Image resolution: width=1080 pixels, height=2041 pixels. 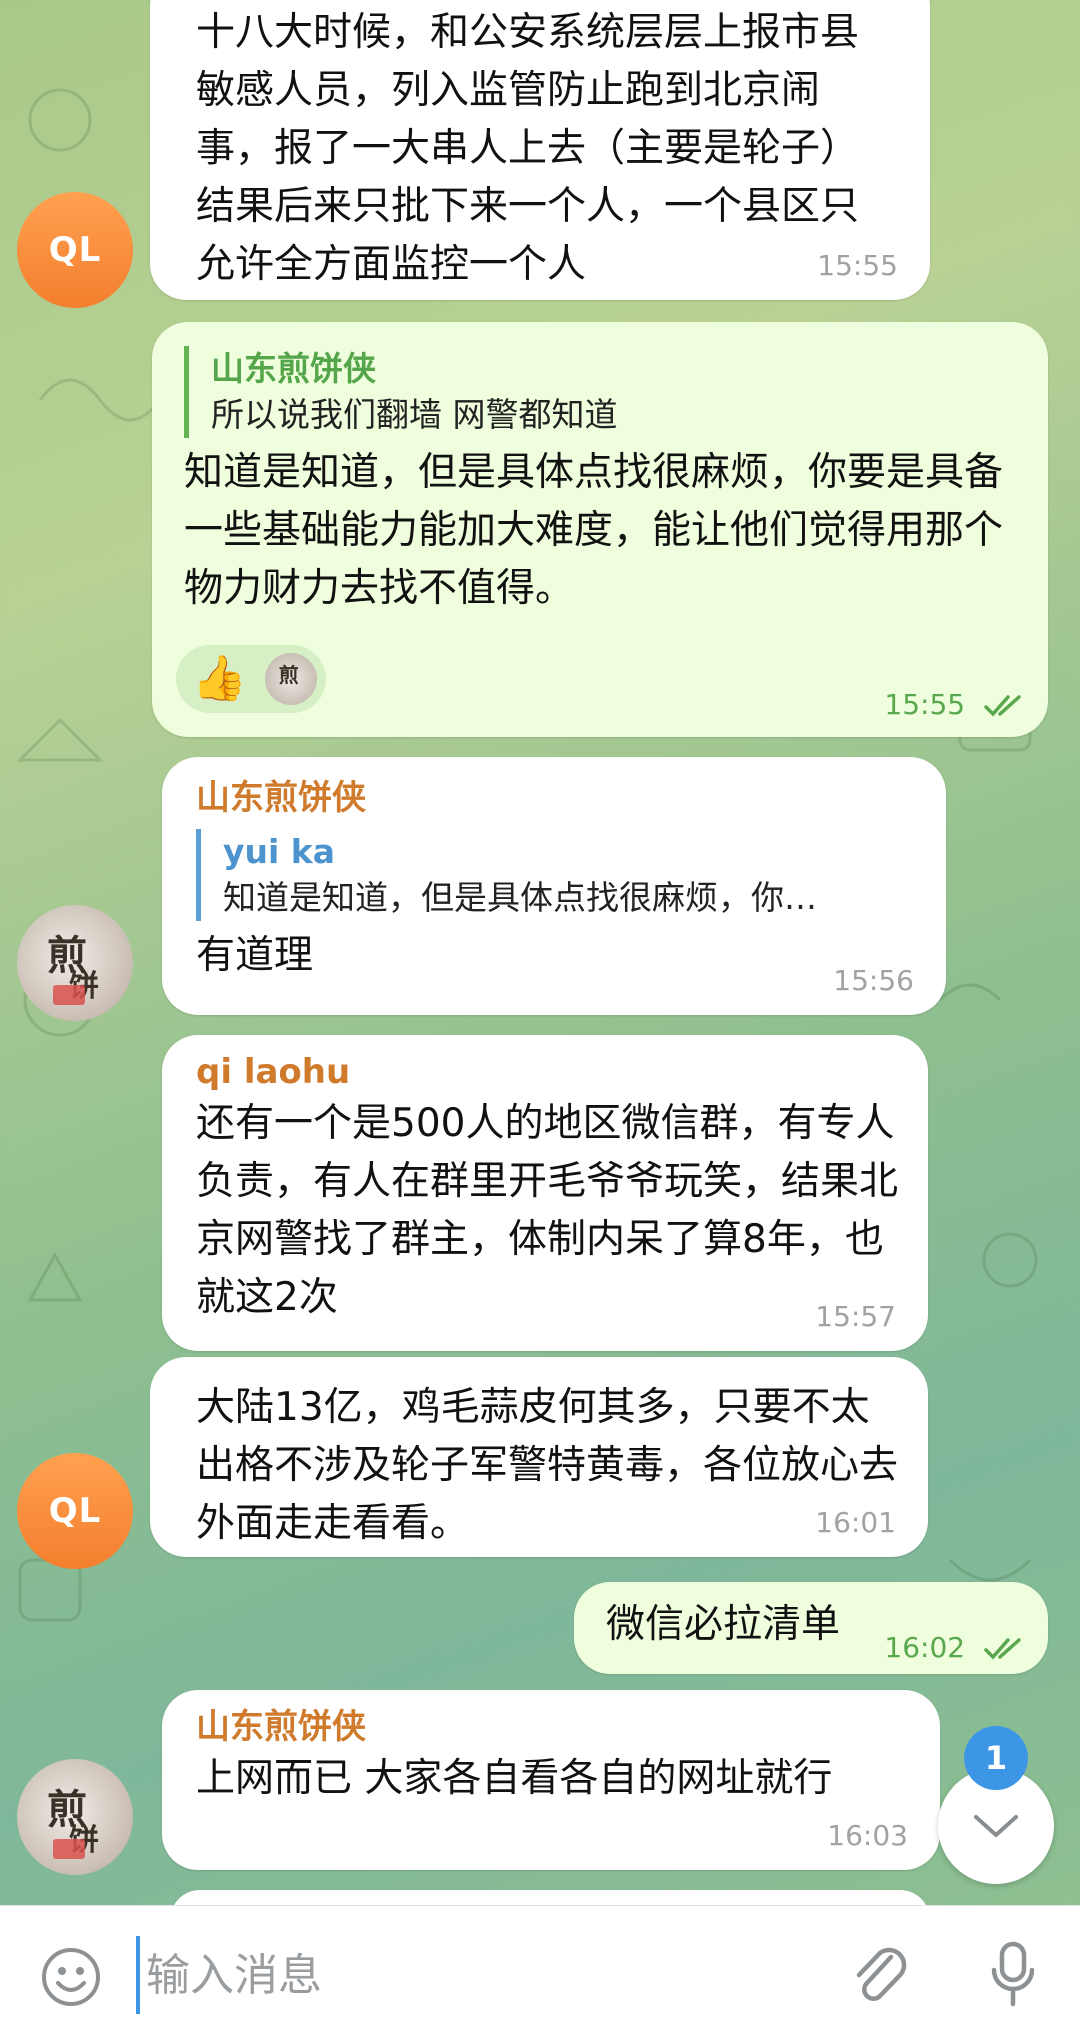 What do you see at coordinates (996, 1758) in the screenshot?
I see `unread-count-badge: 1` at bounding box center [996, 1758].